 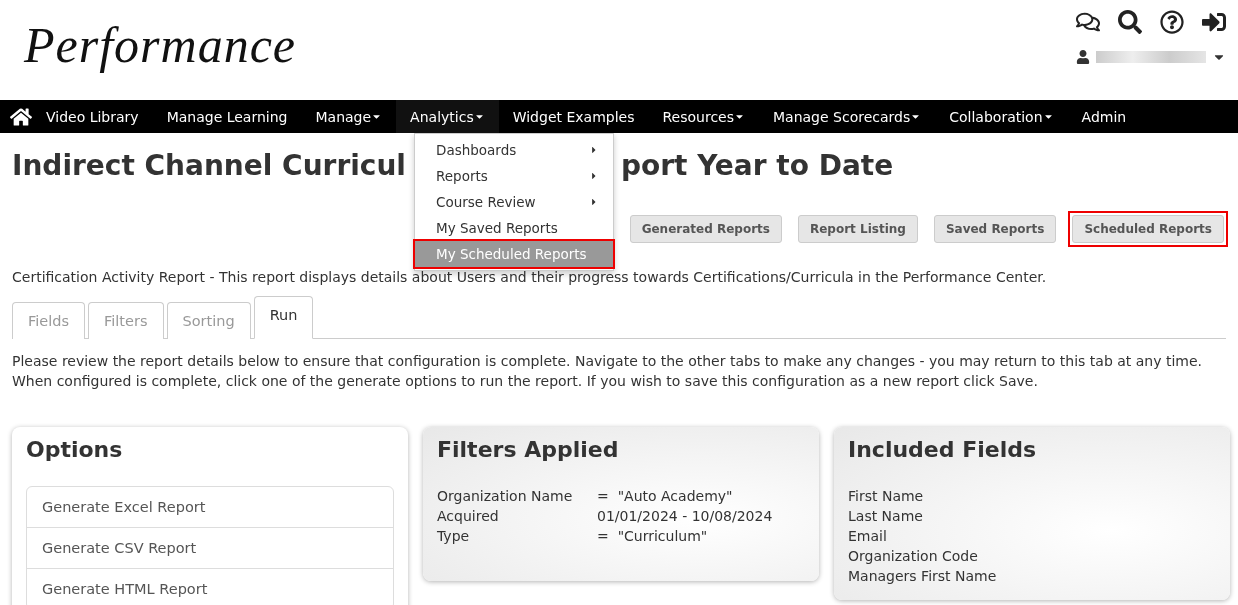 What do you see at coordinates (514, 202) in the screenshot?
I see `menu-item: Course Review` at bounding box center [514, 202].